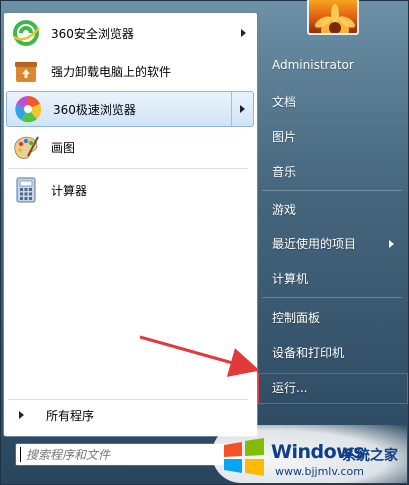 This screenshot has height=485, width=409. Describe the element at coordinates (199, 356) in the screenshot. I see `annotation-arrow` at that location.